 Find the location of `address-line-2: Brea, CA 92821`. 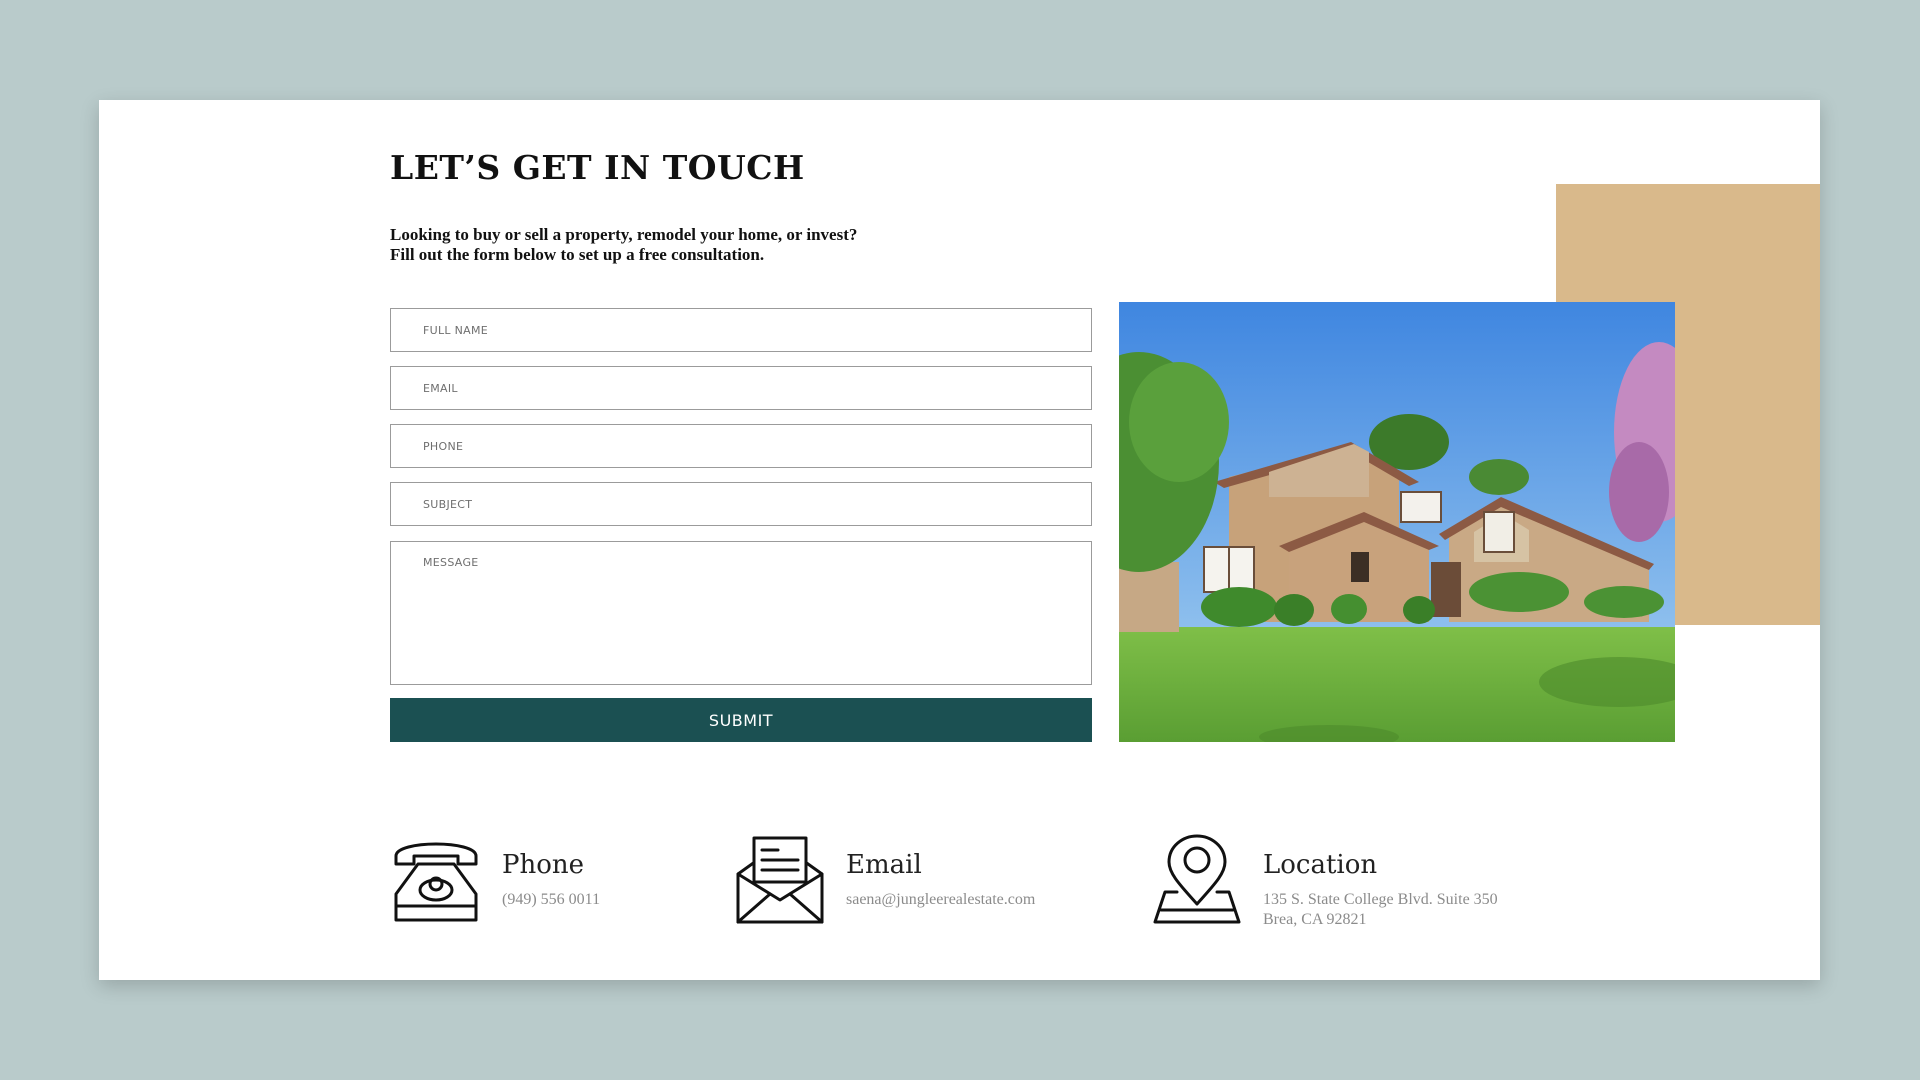

address-line-2: Brea, CA 92821 is located at coordinates (1315, 919).